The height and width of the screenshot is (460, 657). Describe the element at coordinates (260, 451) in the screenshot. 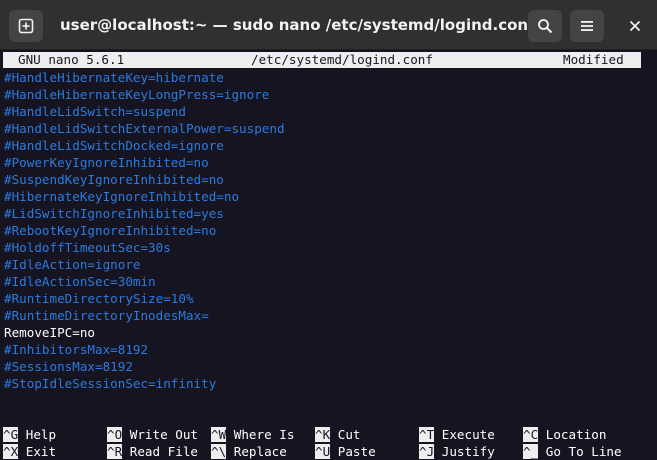

I see `shortcut-label: Replace` at that location.